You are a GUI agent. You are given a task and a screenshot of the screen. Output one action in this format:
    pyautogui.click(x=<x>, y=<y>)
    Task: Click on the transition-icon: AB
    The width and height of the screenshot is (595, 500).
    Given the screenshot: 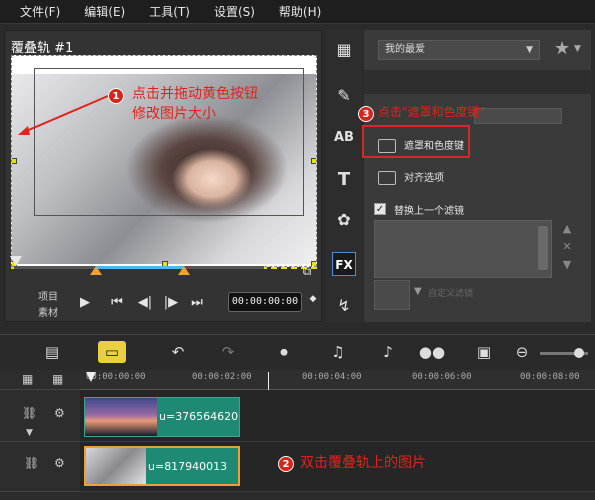 What is the action you would take?
    pyautogui.click(x=344, y=138)
    